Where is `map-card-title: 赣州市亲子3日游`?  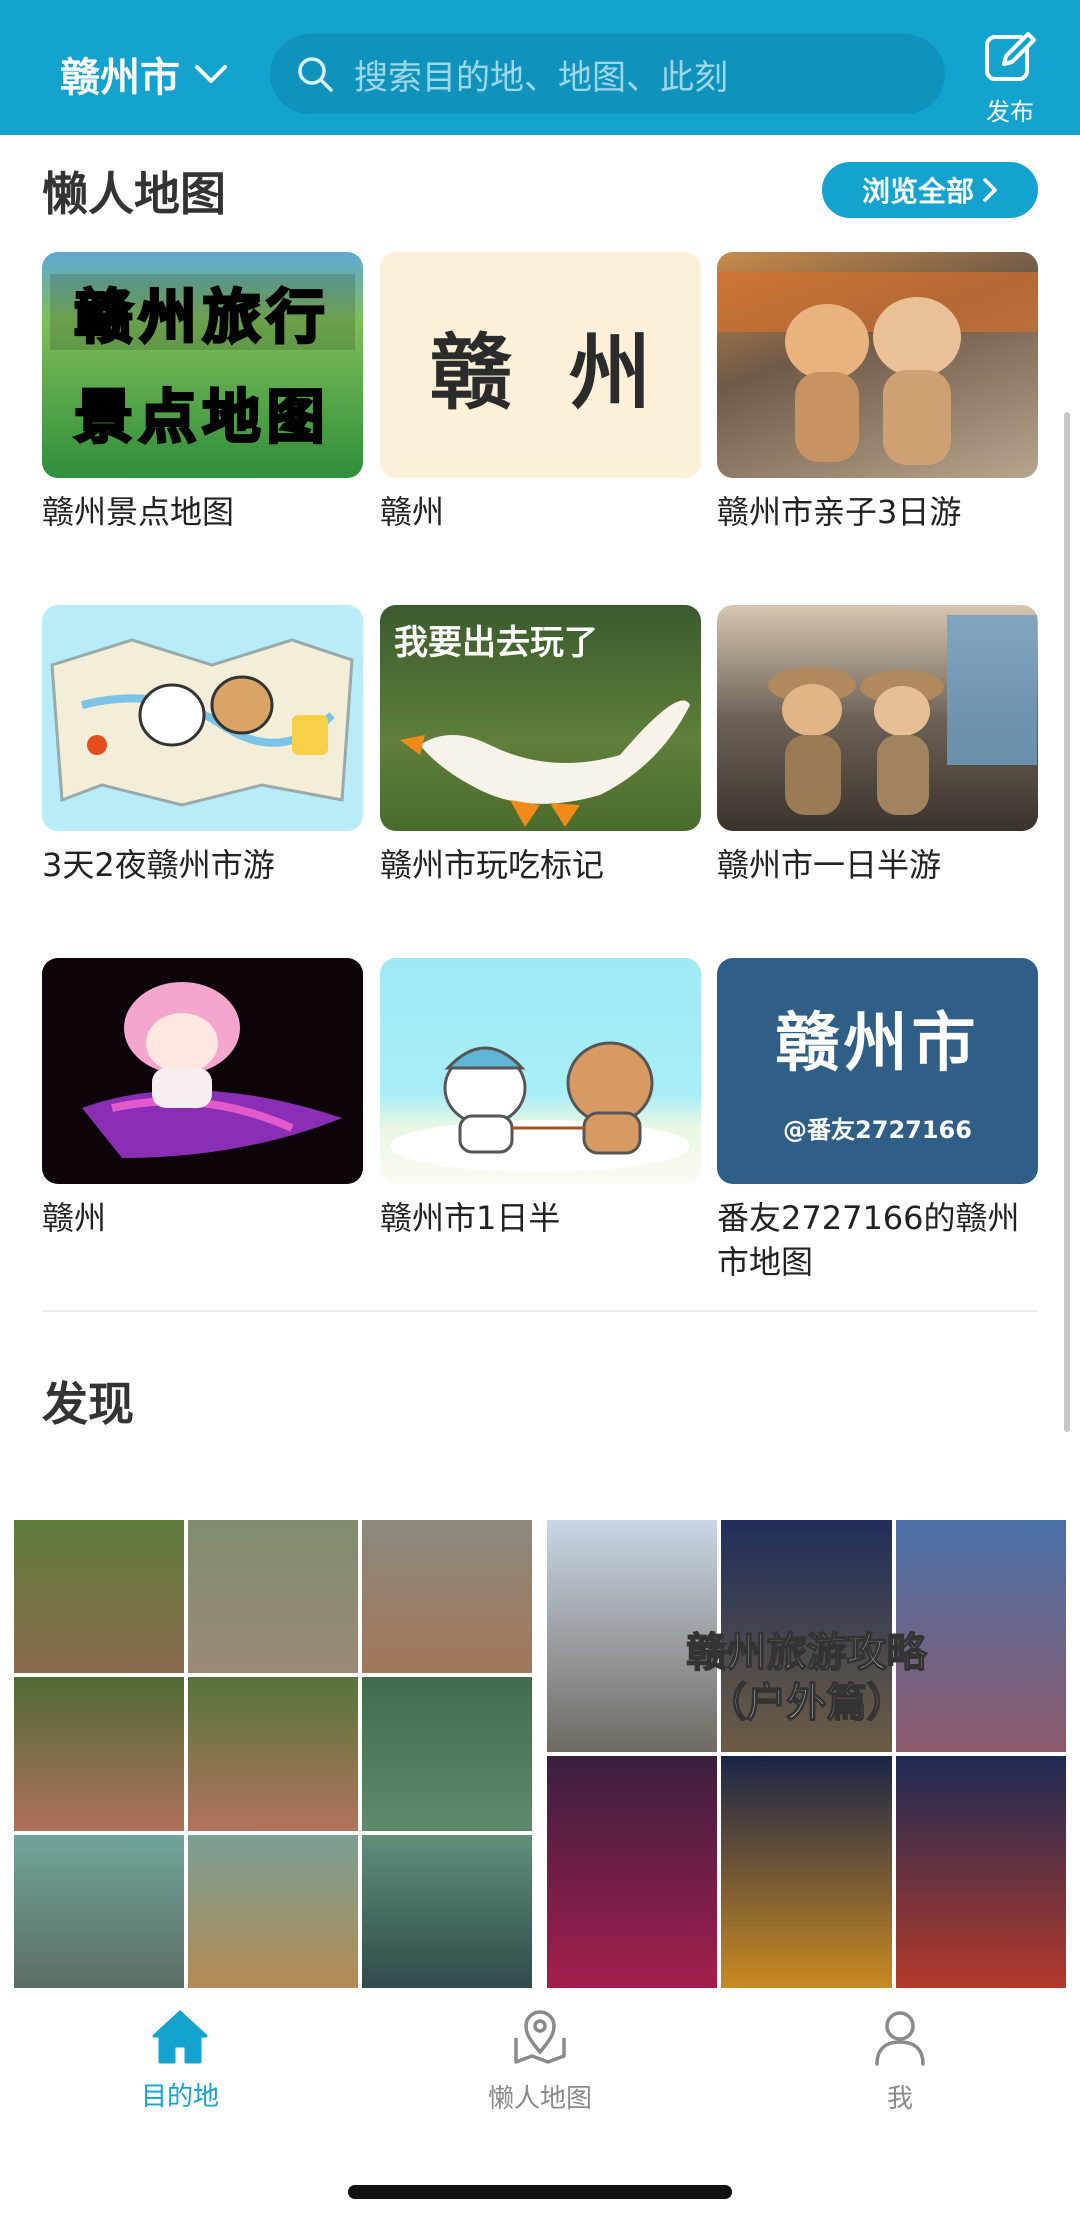 map-card-title: 赣州市亲子3日游 is located at coordinates (839, 512).